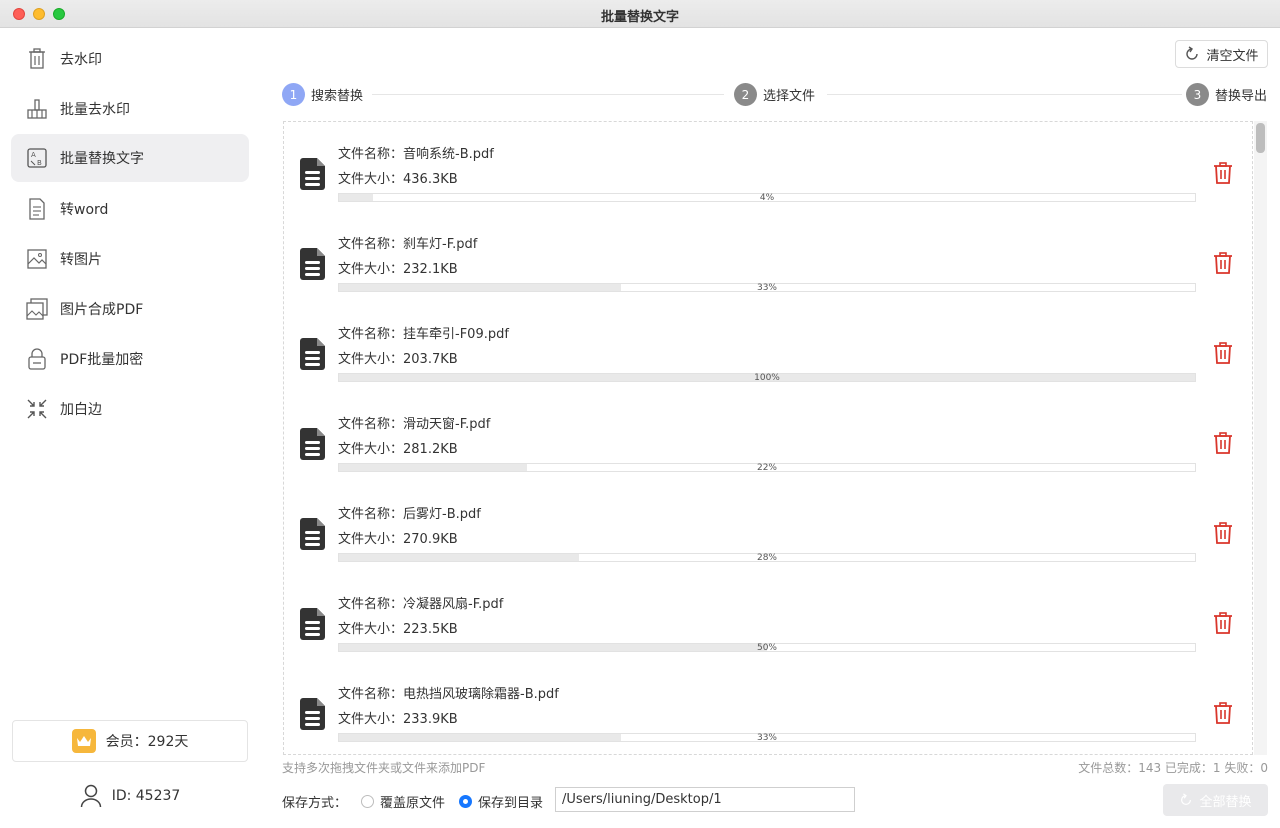 The height and width of the screenshot is (828, 1280). Describe the element at coordinates (322, 94) in the screenshot. I see `step-search-replace: 1 搜索替换` at that location.